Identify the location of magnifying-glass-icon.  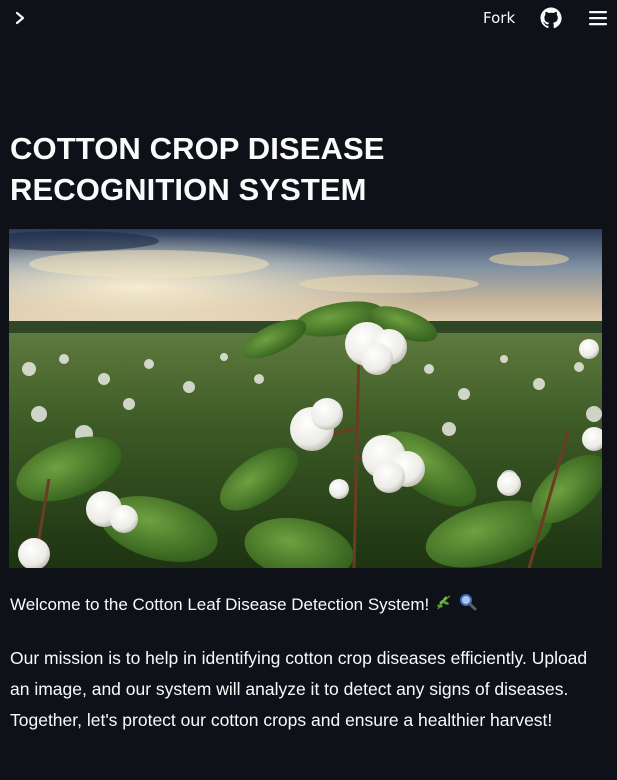
(468, 606).